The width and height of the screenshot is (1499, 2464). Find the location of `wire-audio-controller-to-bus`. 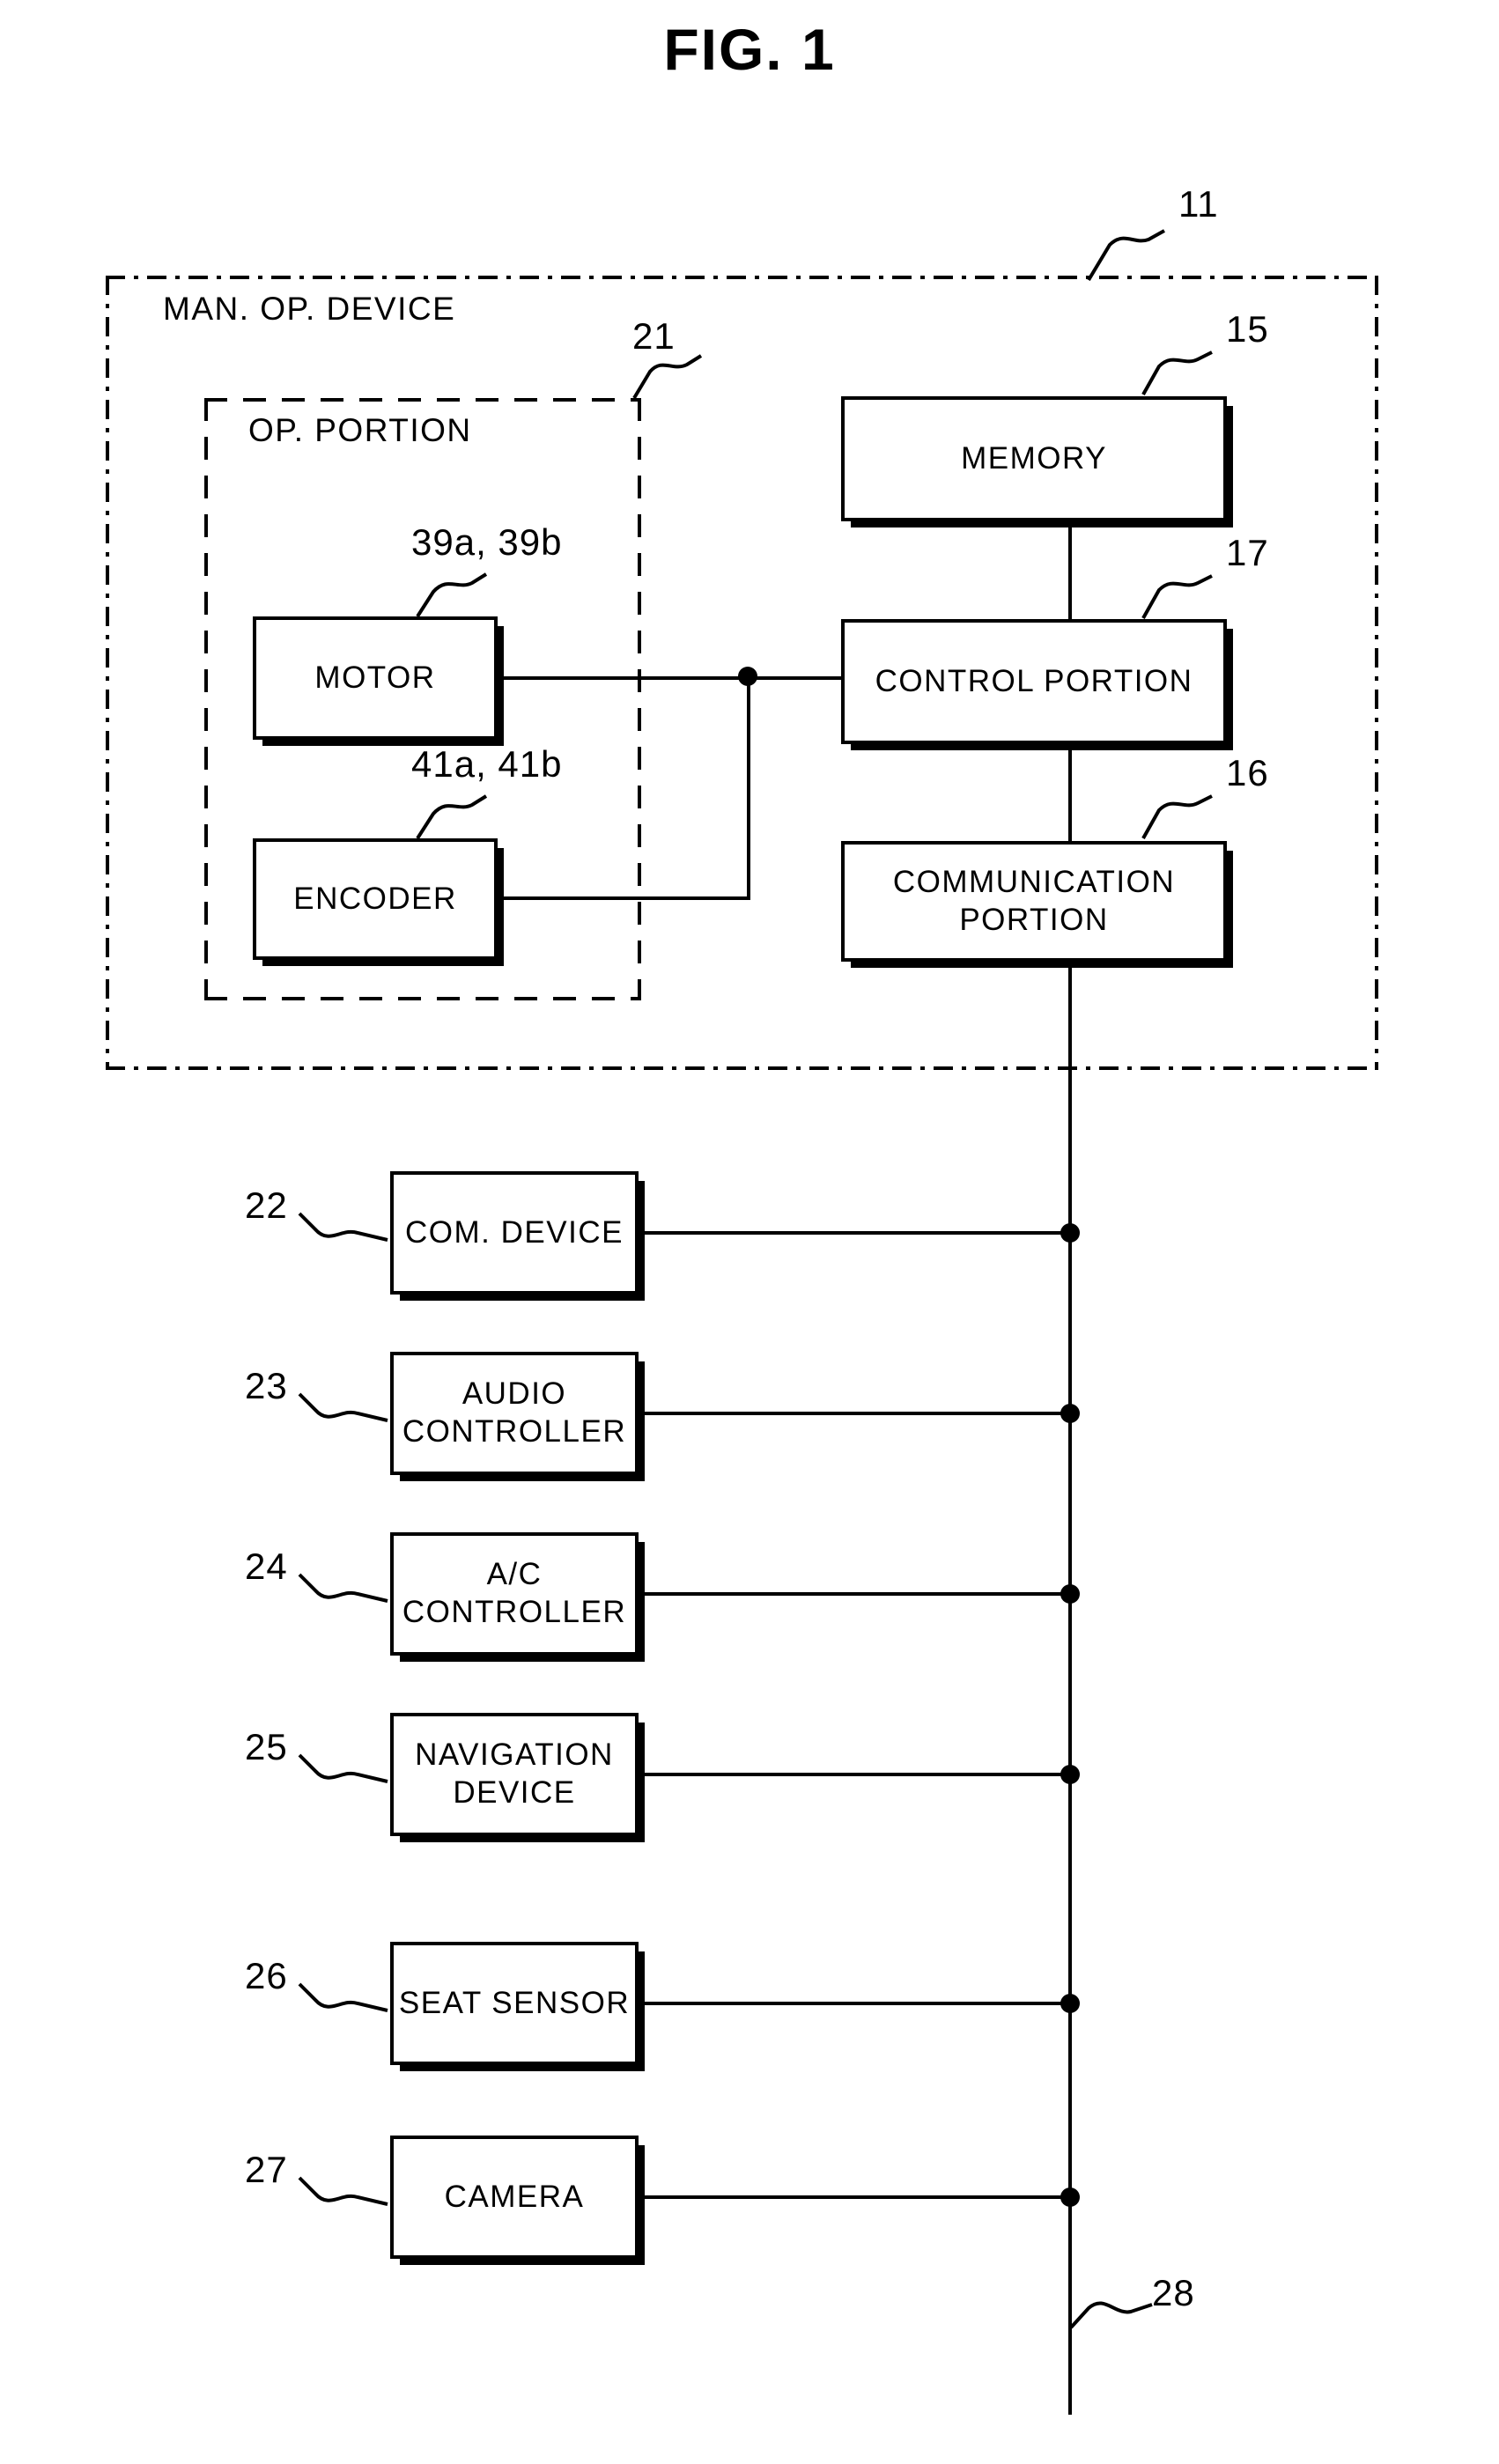

wire-audio-controller-to-bus is located at coordinates (854, 1413).